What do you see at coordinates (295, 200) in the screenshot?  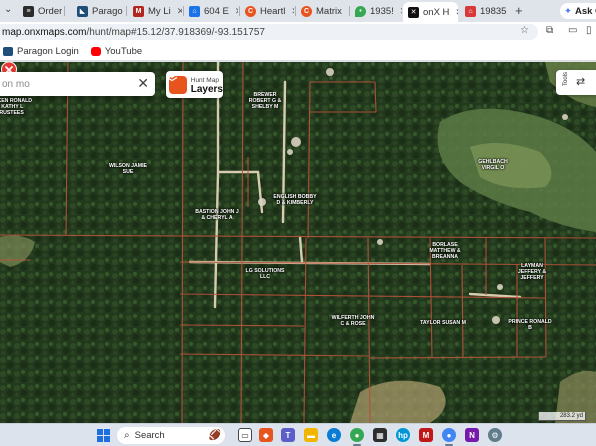 I see `parcel-label: ENGLISH BOBBY D & KIMBERLY` at bounding box center [295, 200].